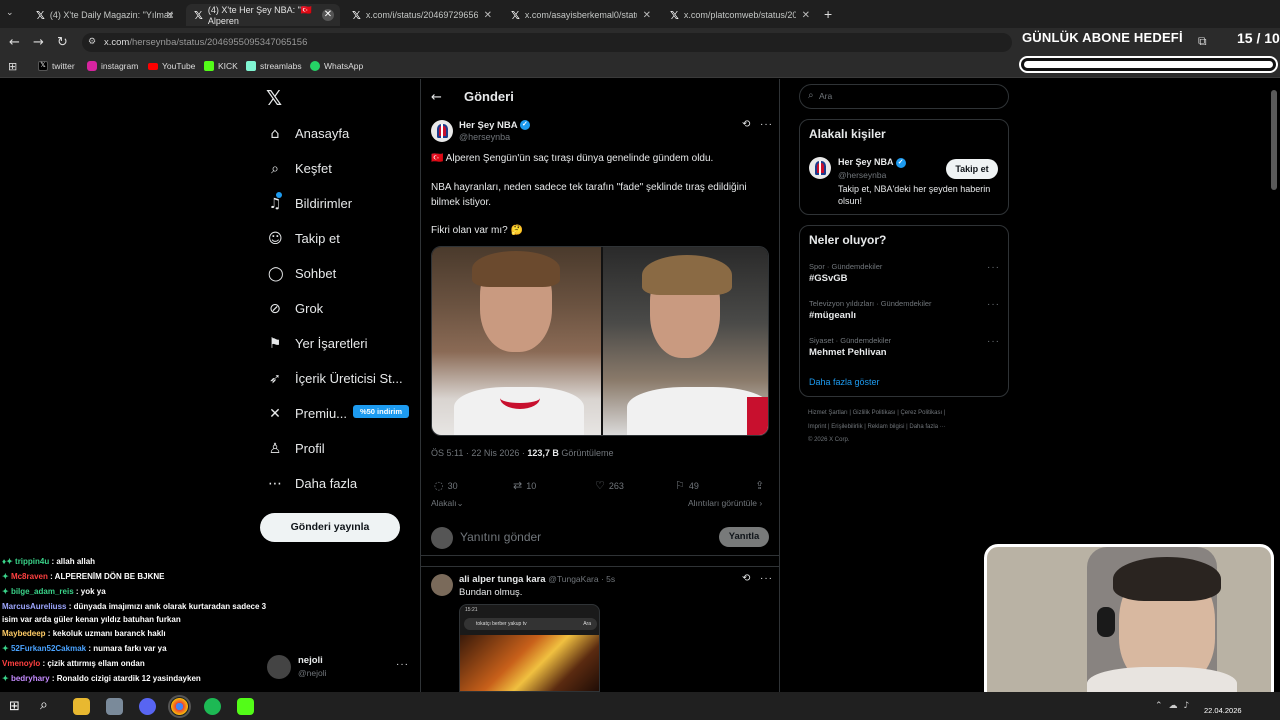 Image resolution: width=1280 pixels, height=720 pixels. Describe the element at coordinates (832, 315) in the screenshot. I see `trend-item: #müge­anlı` at that location.